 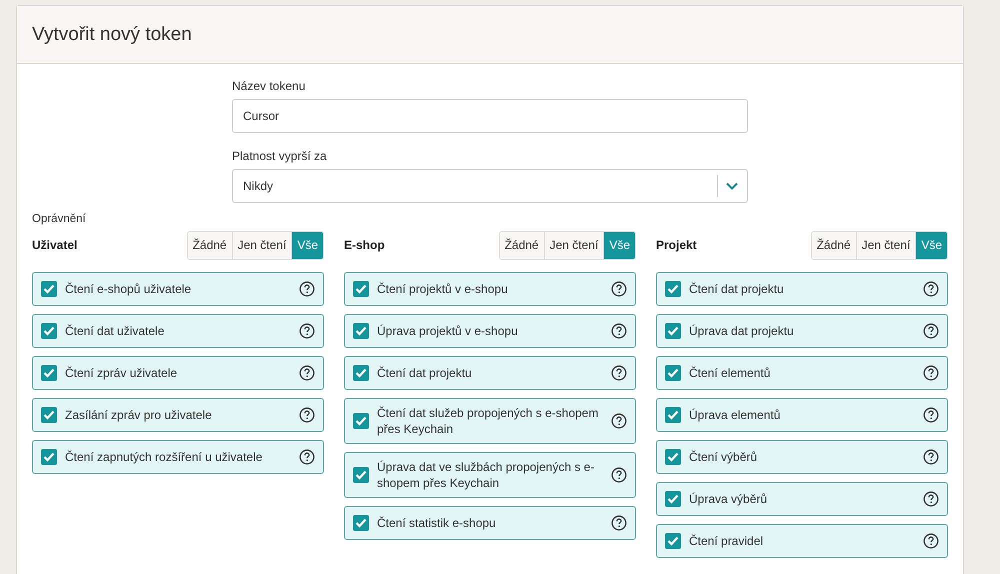 What do you see at coordinates (121, 373) in the screenshot?
I see `permission-label: Čtení zpráv uživatele` at bounding box center [121, 373].